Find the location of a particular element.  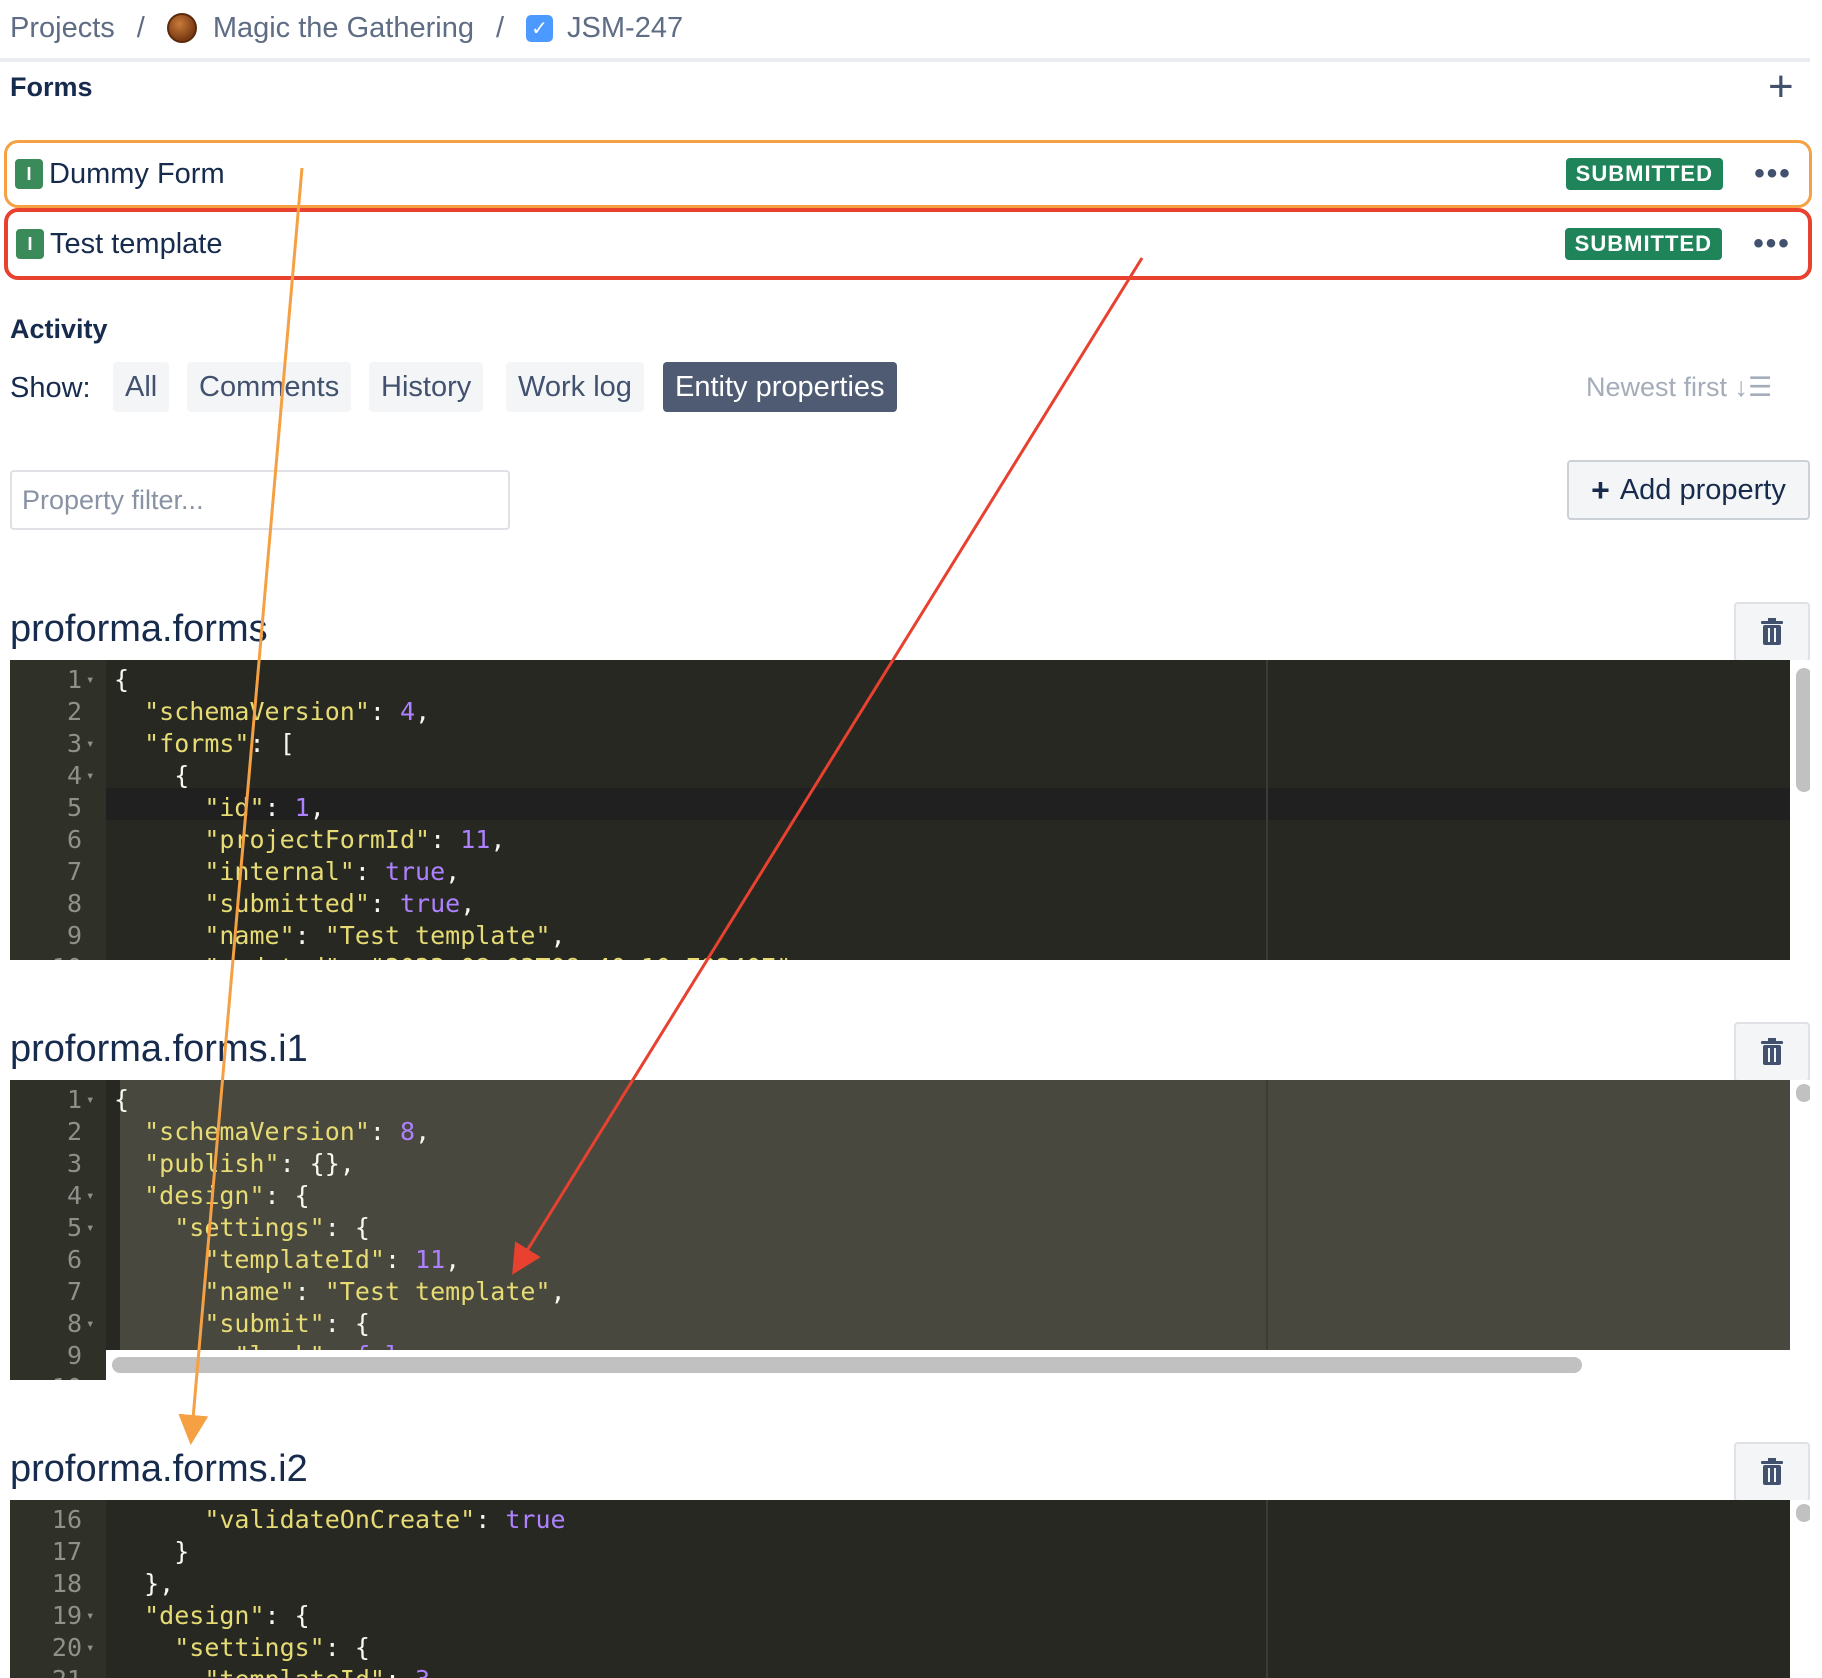

add-form-plus-icon: + is located at coordinates (1781, 87).